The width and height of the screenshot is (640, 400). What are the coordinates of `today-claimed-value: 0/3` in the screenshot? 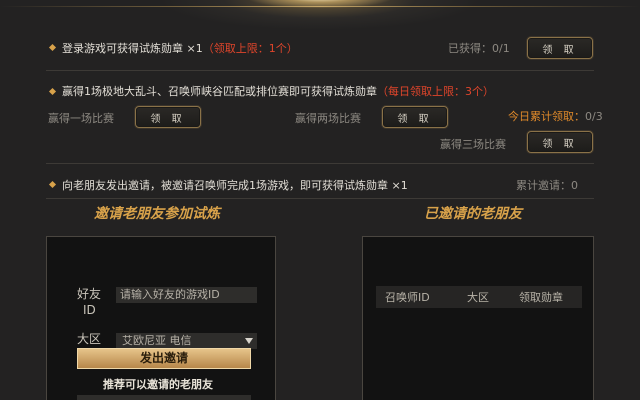 It's located at (594, 116).